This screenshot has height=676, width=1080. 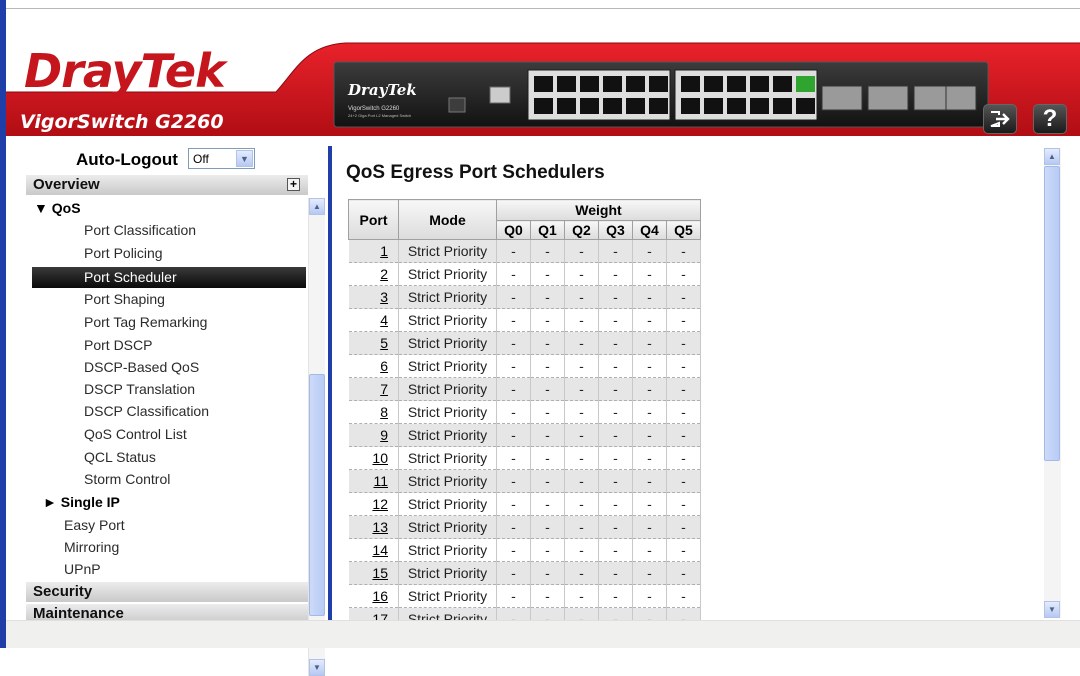 What do you see at coordinates (167, 185) in the screenshot?
I see `nav-section-overview: Overview +` at bounding box center [167, 185].